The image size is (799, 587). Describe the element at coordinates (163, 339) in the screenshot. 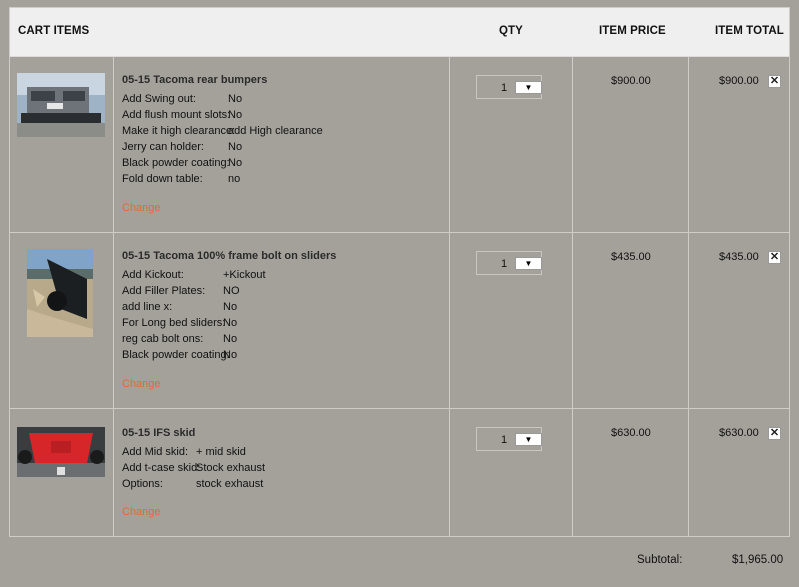

I see `option-key: reg cab bolt ons:` at that location.